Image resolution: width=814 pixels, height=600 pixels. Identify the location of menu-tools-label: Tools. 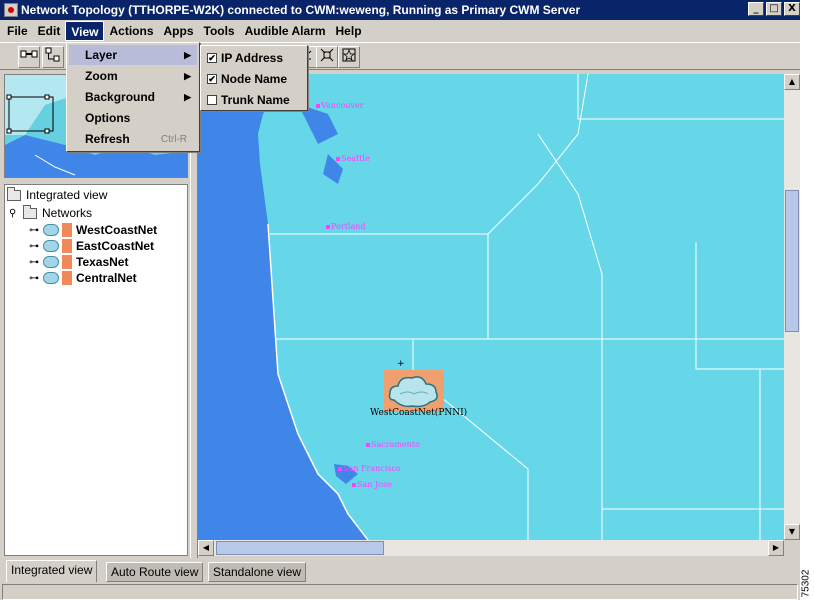
(219, 31).